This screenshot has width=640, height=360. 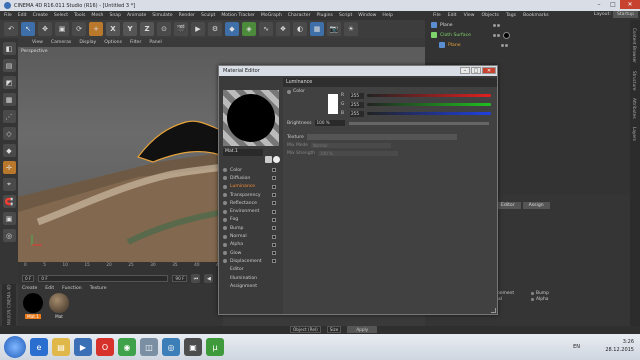 I want to click on minimize-button: –, so click(x=599, y=4).